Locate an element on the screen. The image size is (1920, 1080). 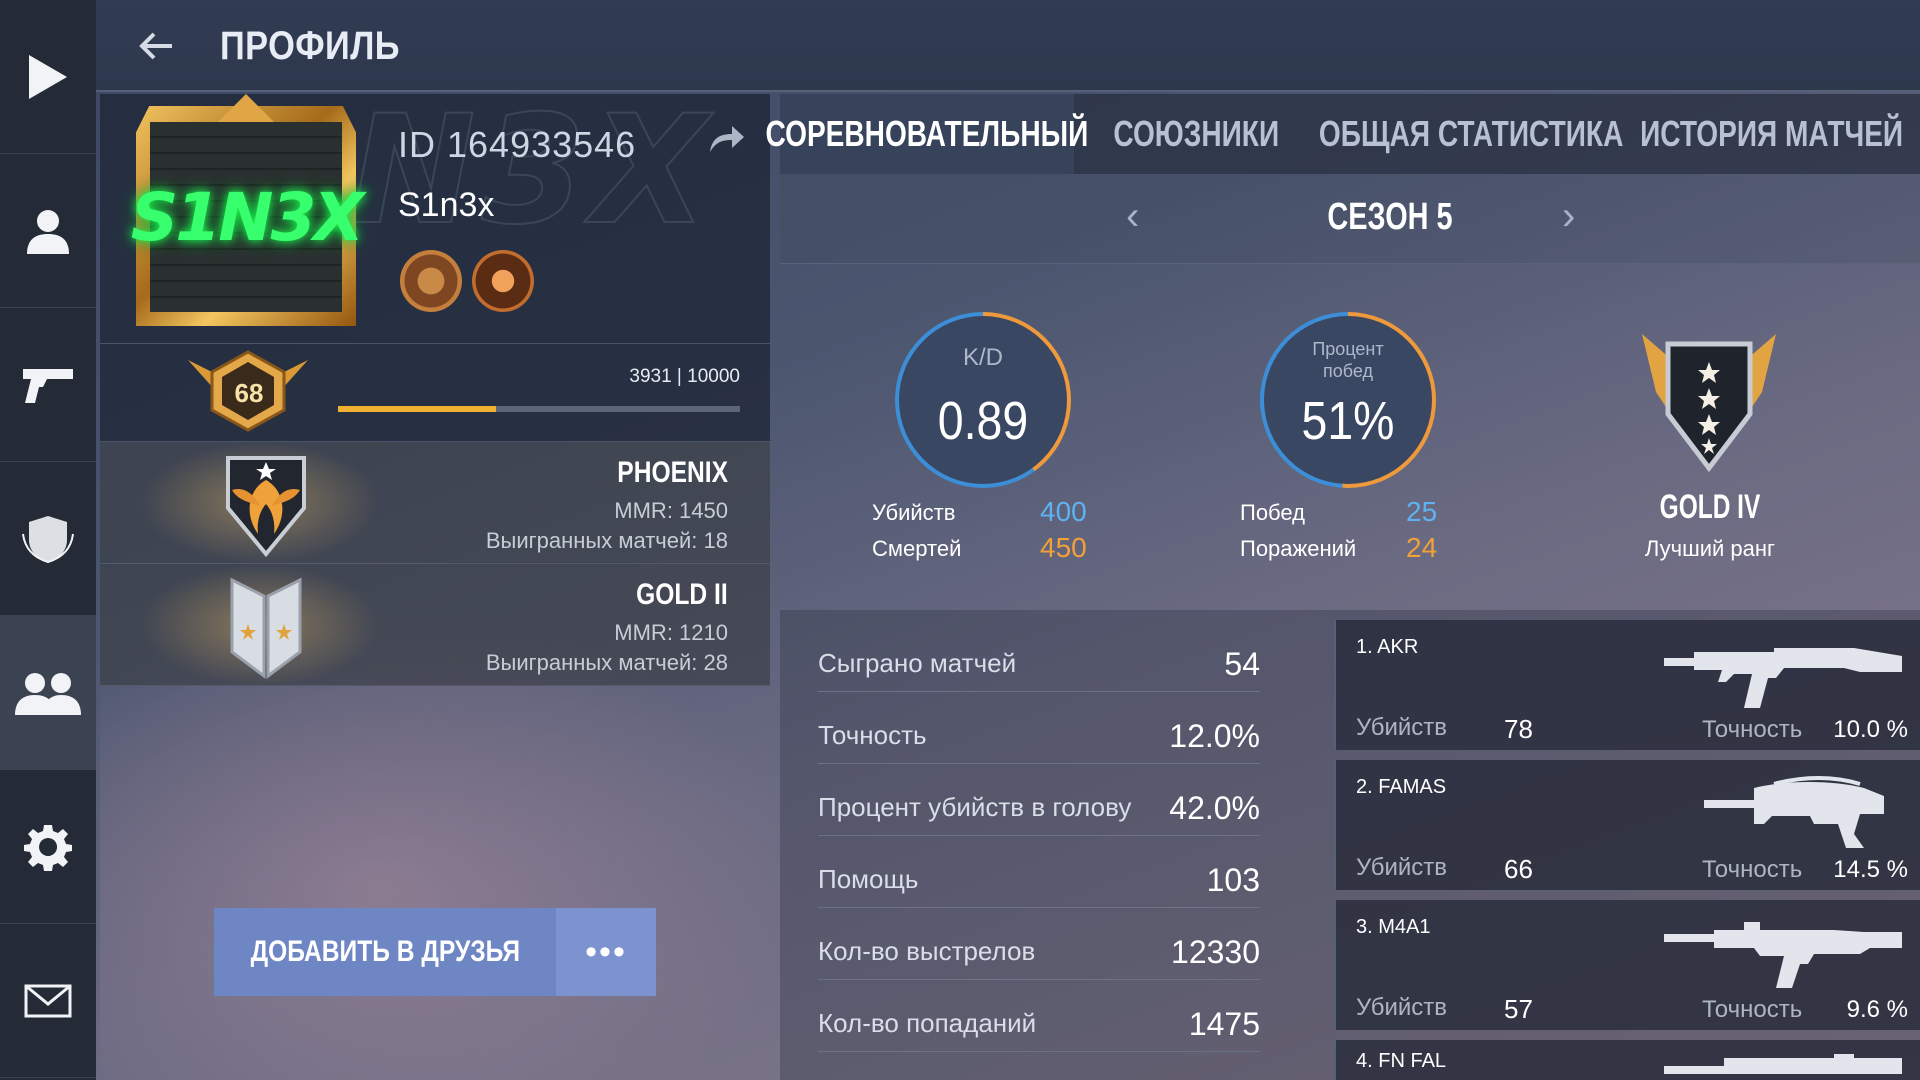
stat-label: Точность is located at coordinates (872, 735).